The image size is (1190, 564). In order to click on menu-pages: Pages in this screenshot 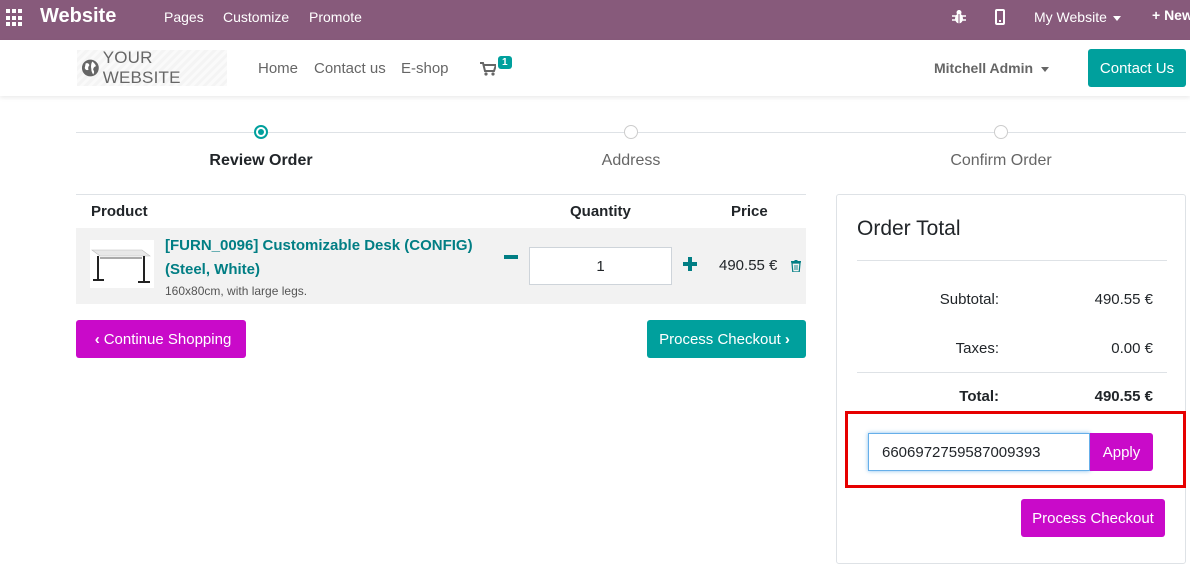, I will do `click(184, 17)`.